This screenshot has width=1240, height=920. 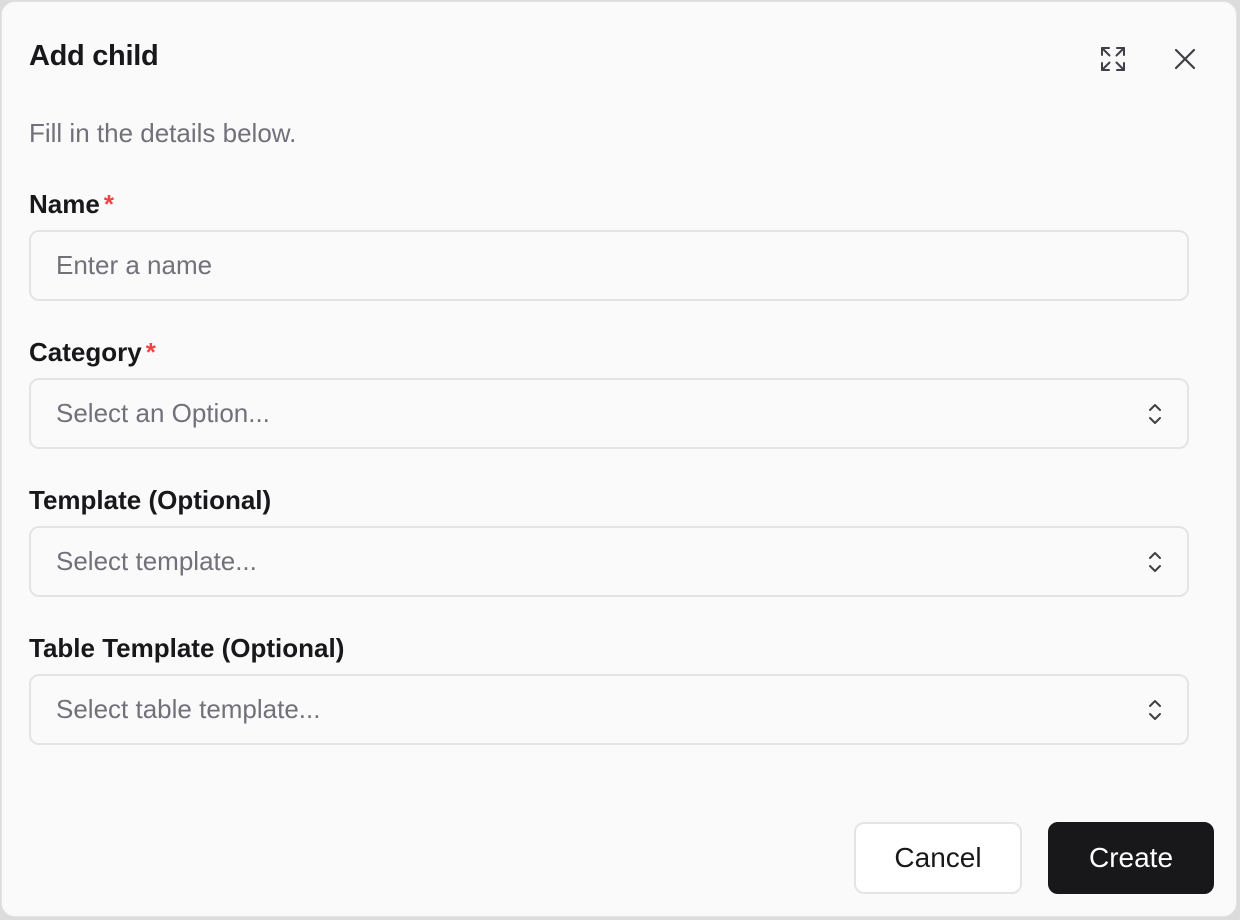 I want to click on name-label-text: Name, so click(x=64, y=204).